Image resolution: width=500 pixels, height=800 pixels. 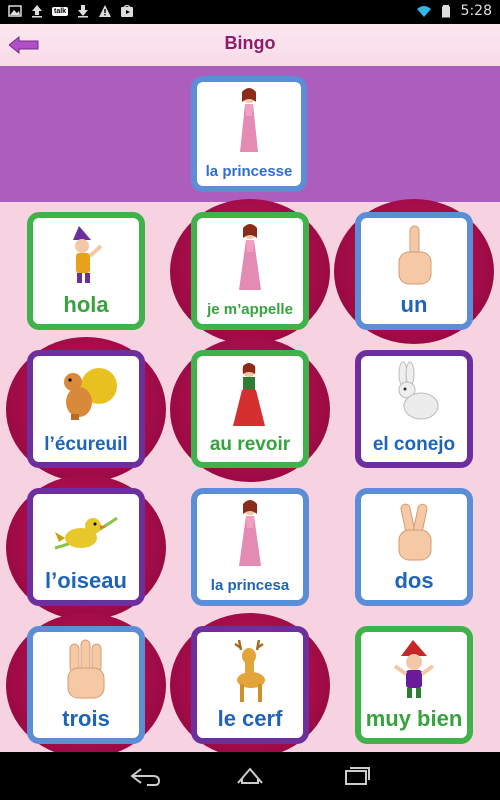 I want to click on target-label: la princesse, so click(x=249, y=171).